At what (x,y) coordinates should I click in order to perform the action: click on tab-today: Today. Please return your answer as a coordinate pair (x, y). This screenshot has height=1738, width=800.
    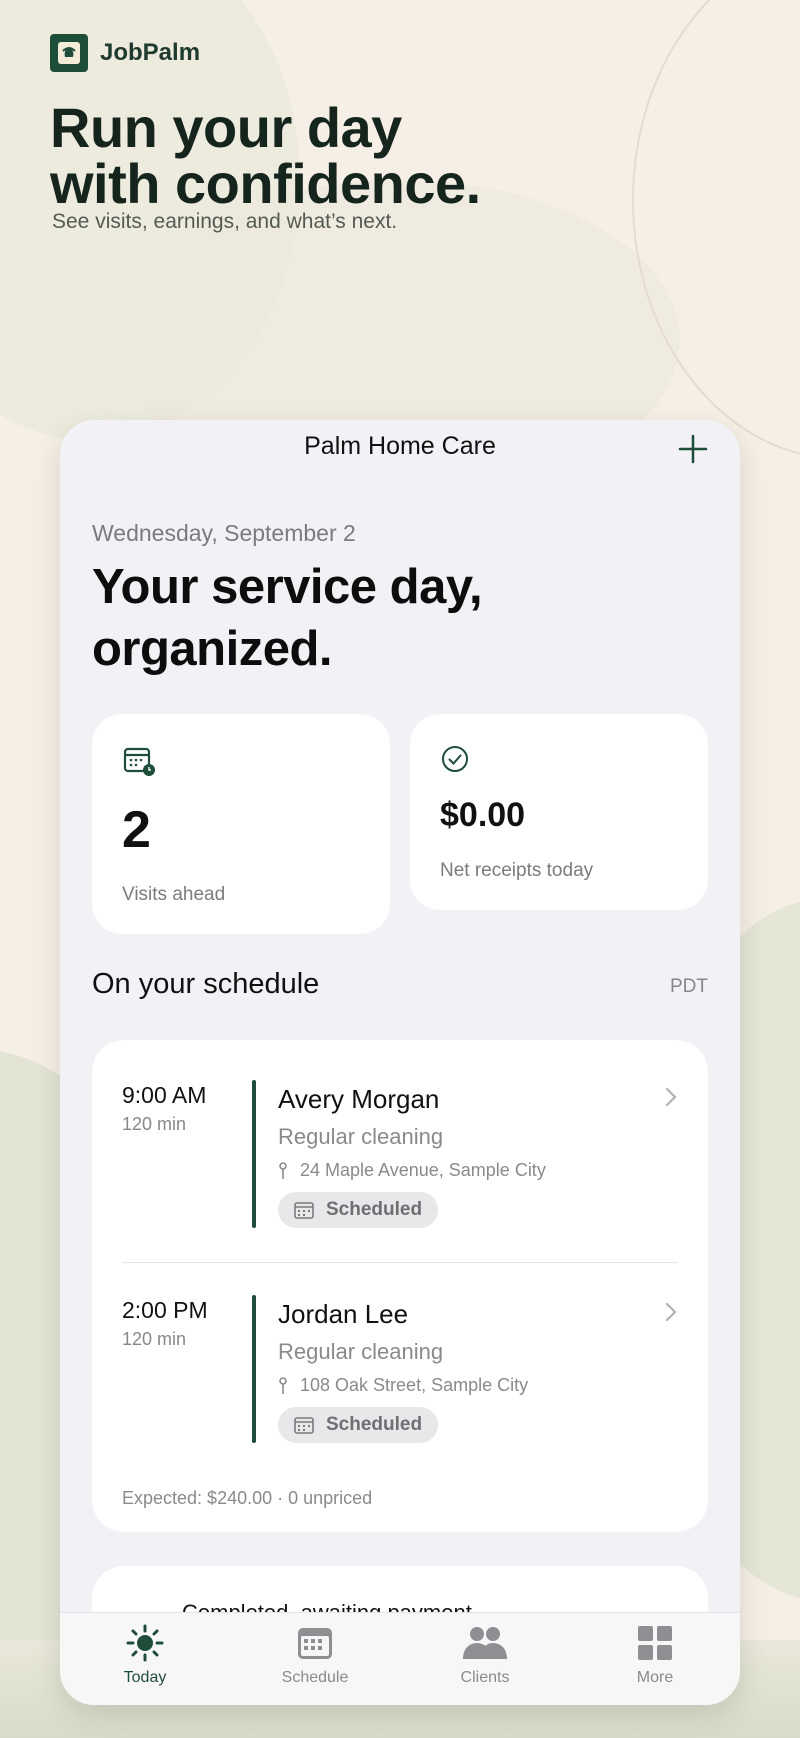
    Looking at the image, I should click on (145, 1659).